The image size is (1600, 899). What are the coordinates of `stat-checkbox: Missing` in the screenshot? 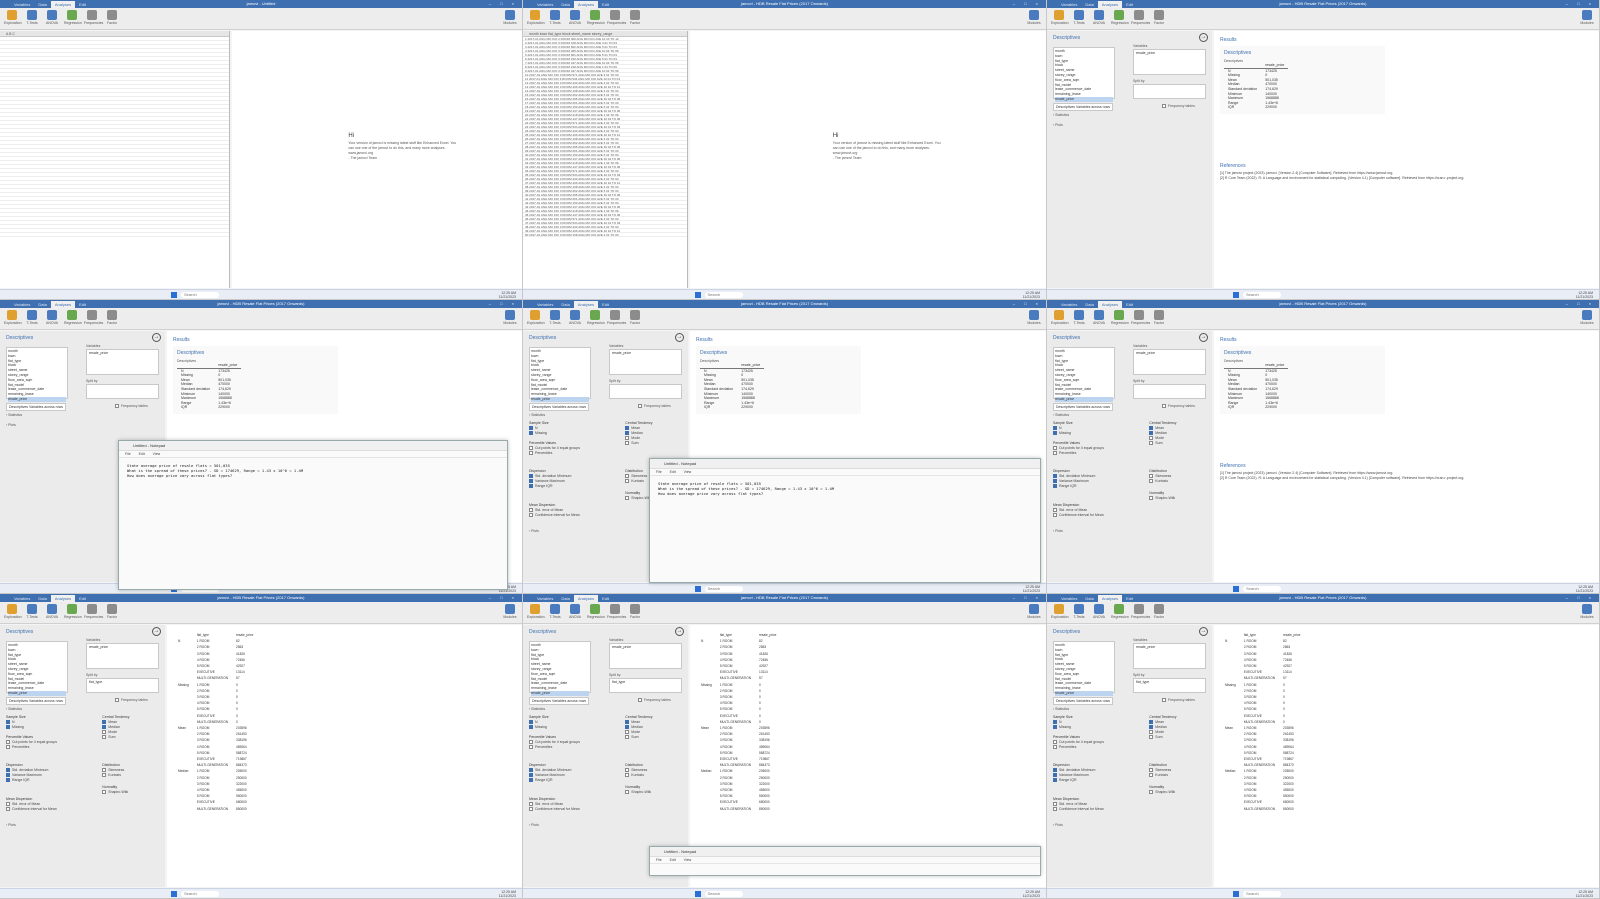 It's located at (539, 727).